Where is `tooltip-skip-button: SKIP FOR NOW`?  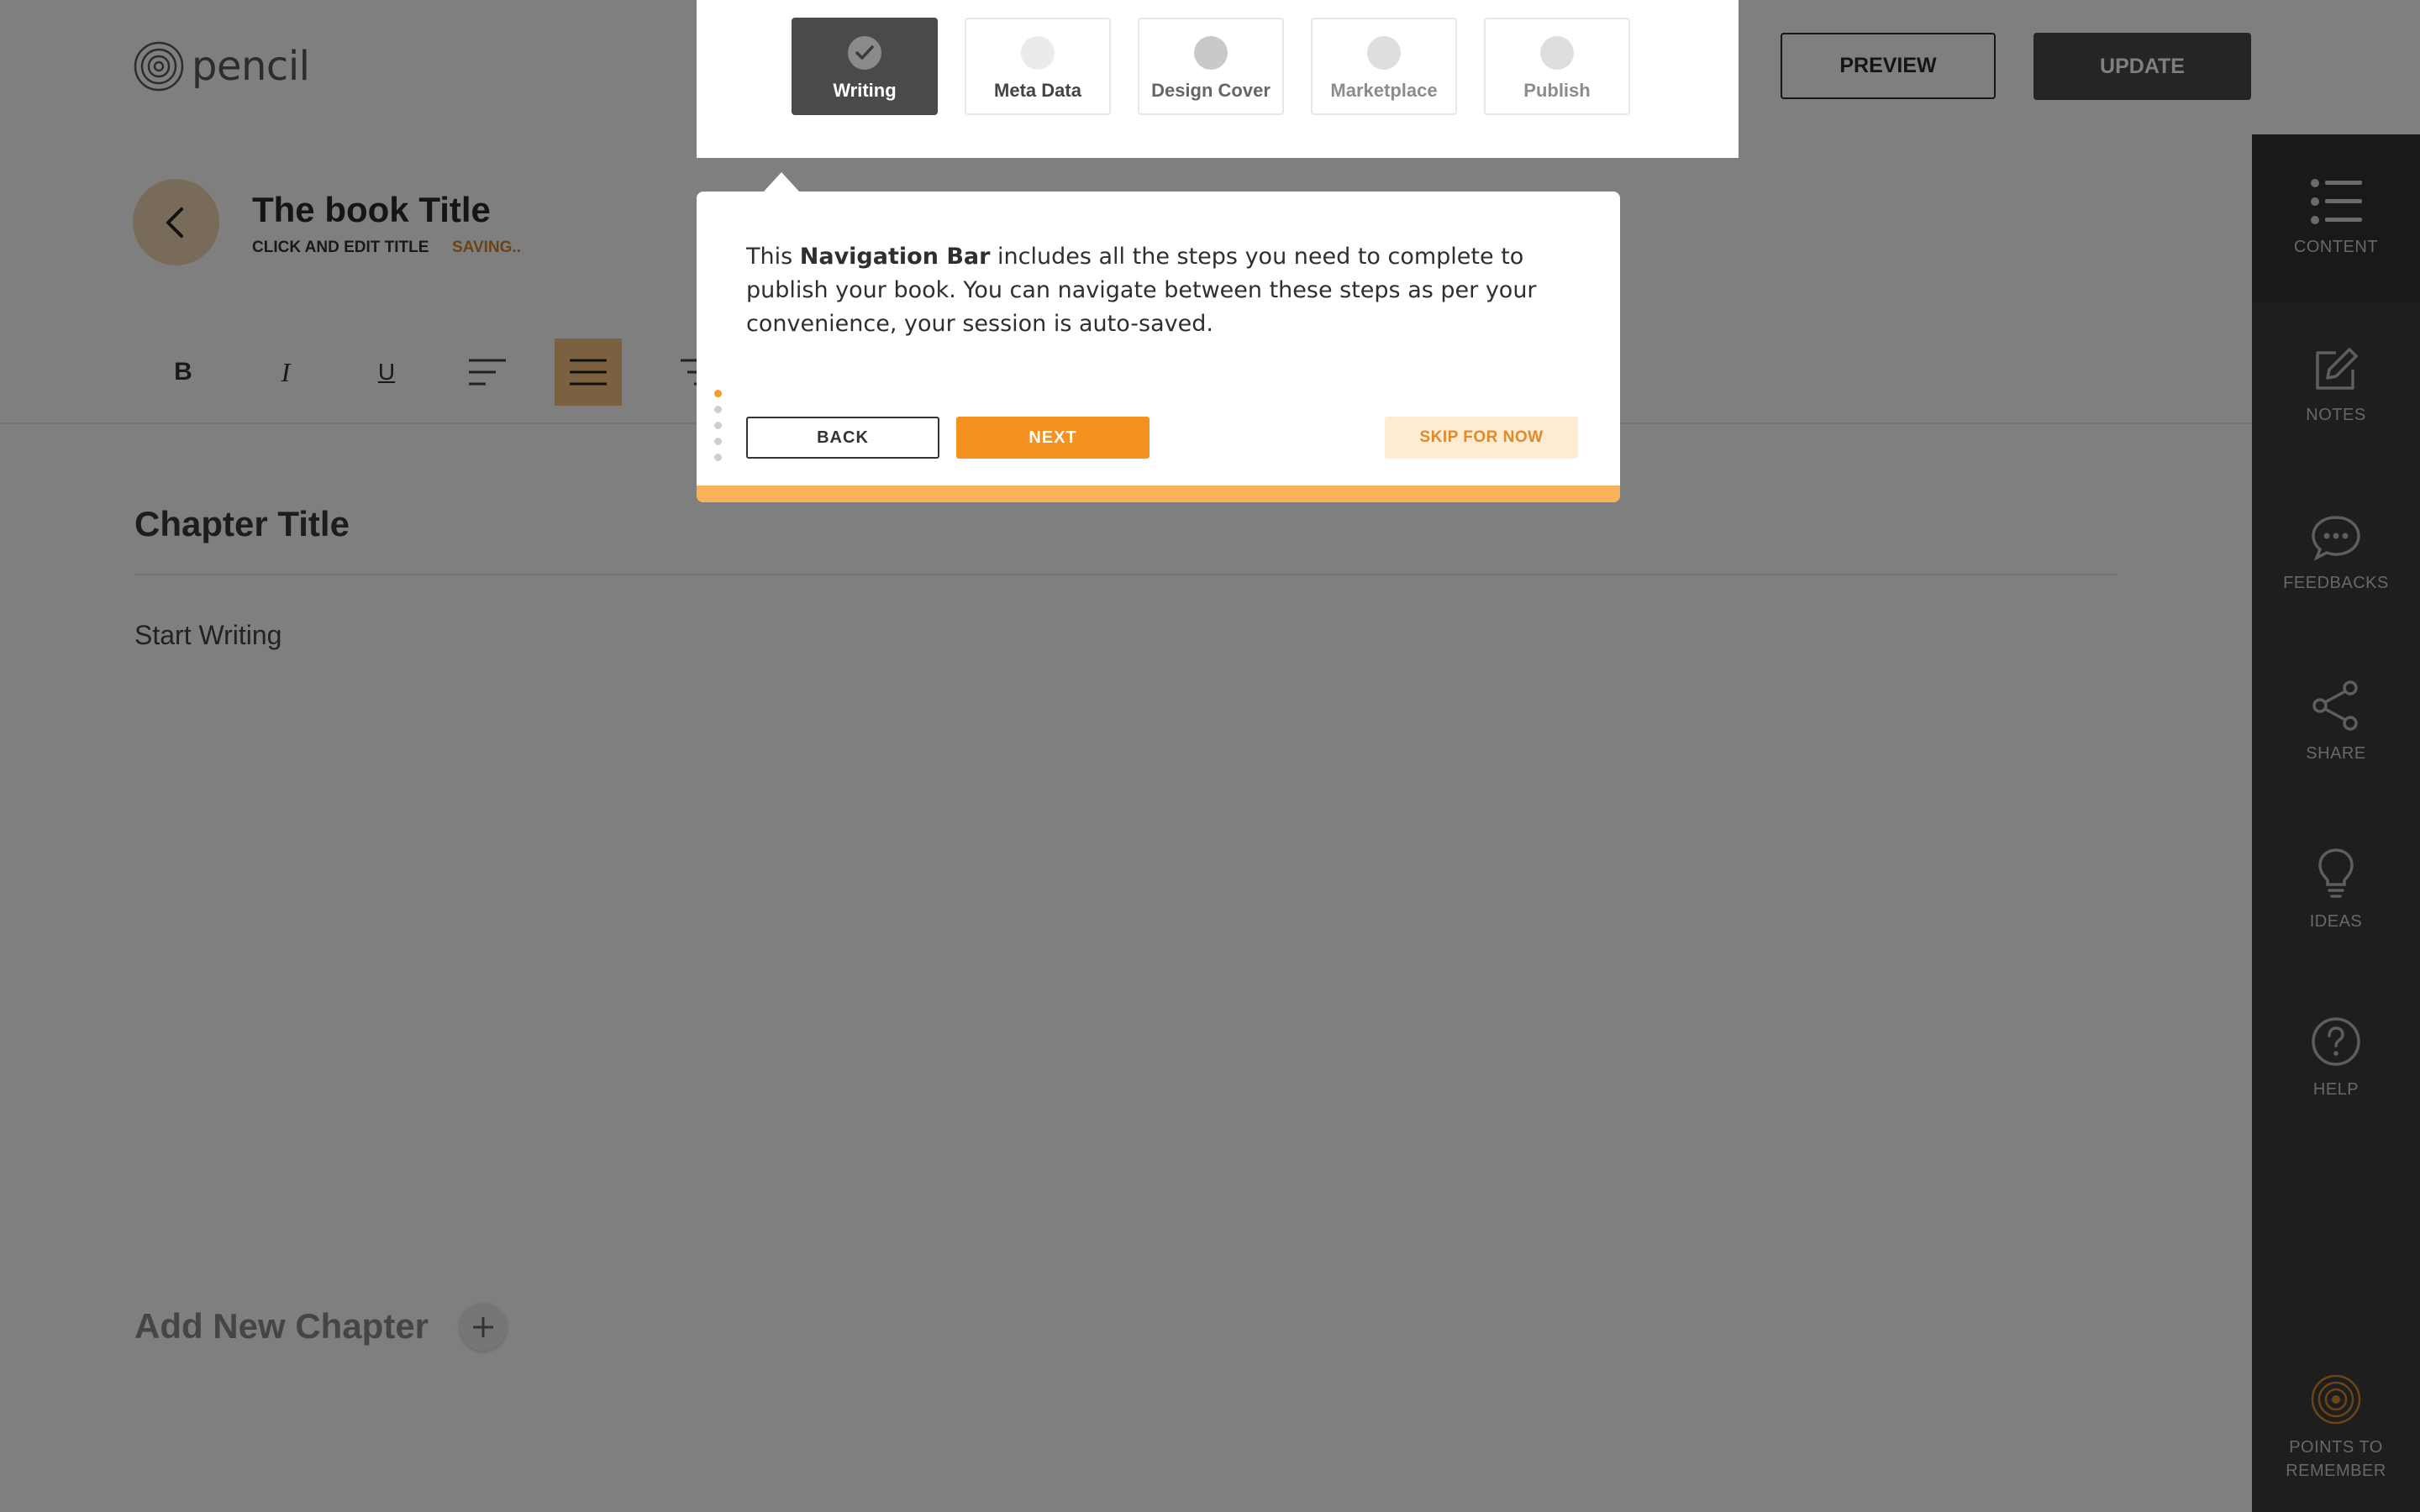
tooltip-skip-button: SKIP FOR NOW is located at coordinates (1481, 438).